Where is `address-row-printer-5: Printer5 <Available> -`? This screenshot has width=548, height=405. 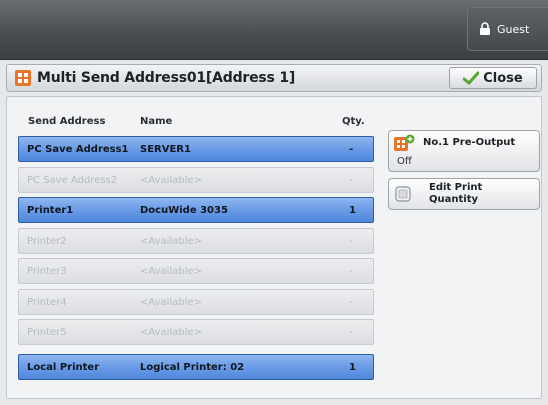 address-row-printer-5: Printer5 <Available> - is located at coordinates (196, 332).